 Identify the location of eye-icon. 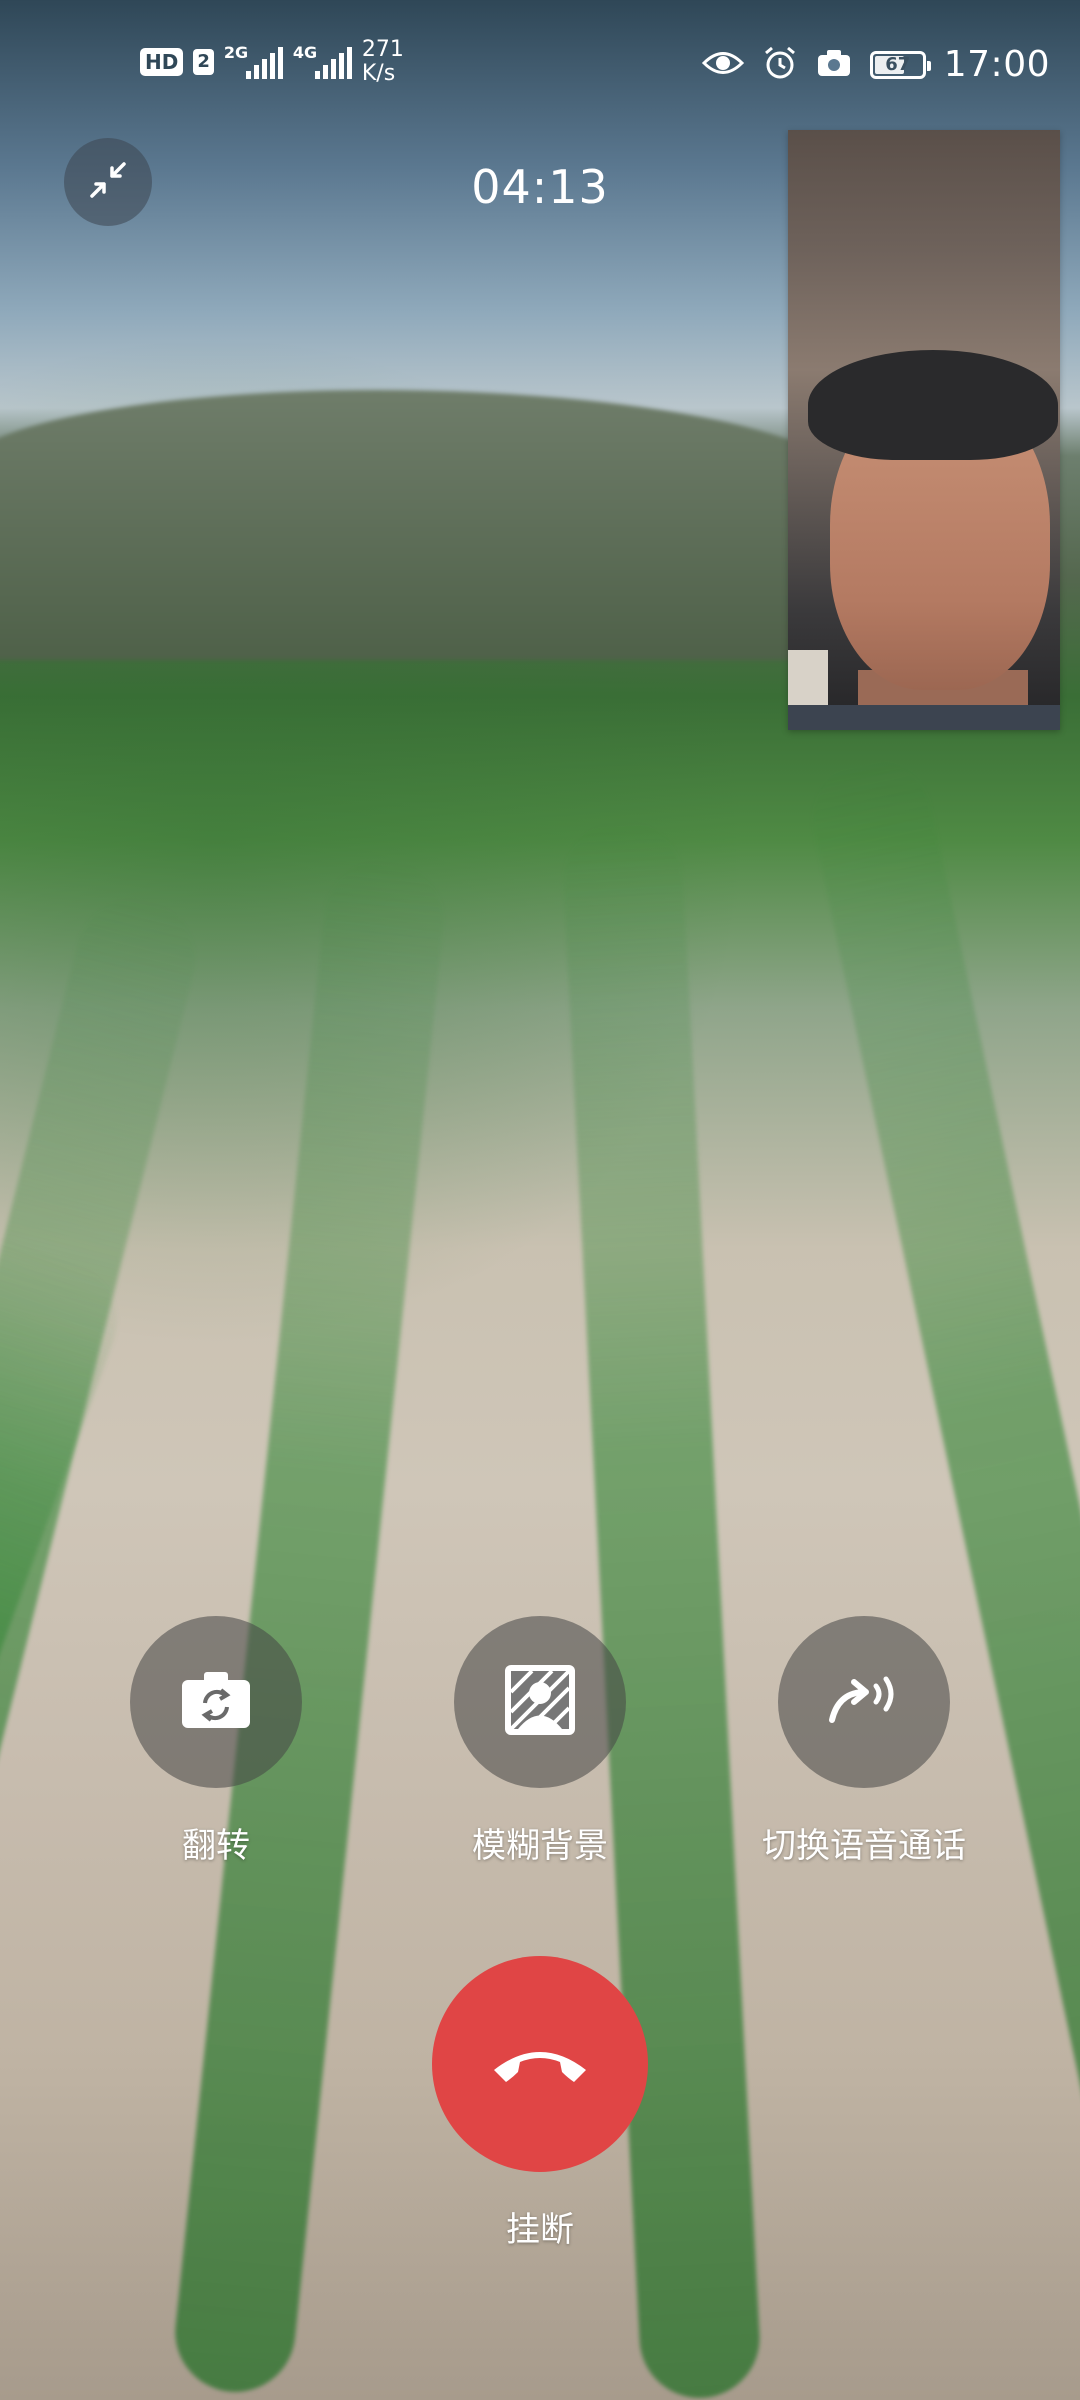
(722, 65).